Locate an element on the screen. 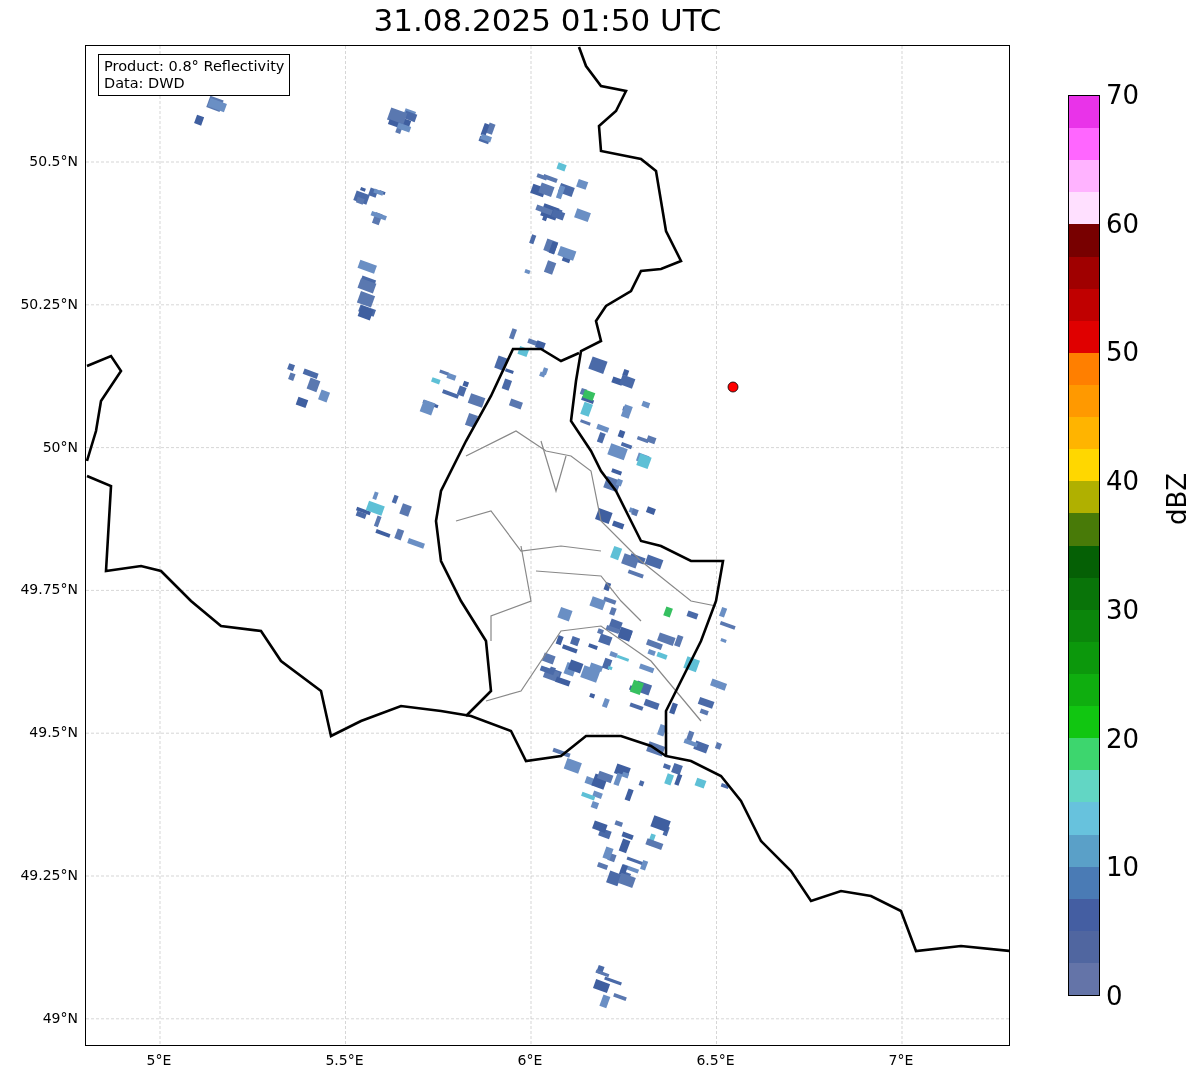 This screenshot has width=1202, height=1081. colorbar-tick-label: 60 is located at coordinates (1123, 223).